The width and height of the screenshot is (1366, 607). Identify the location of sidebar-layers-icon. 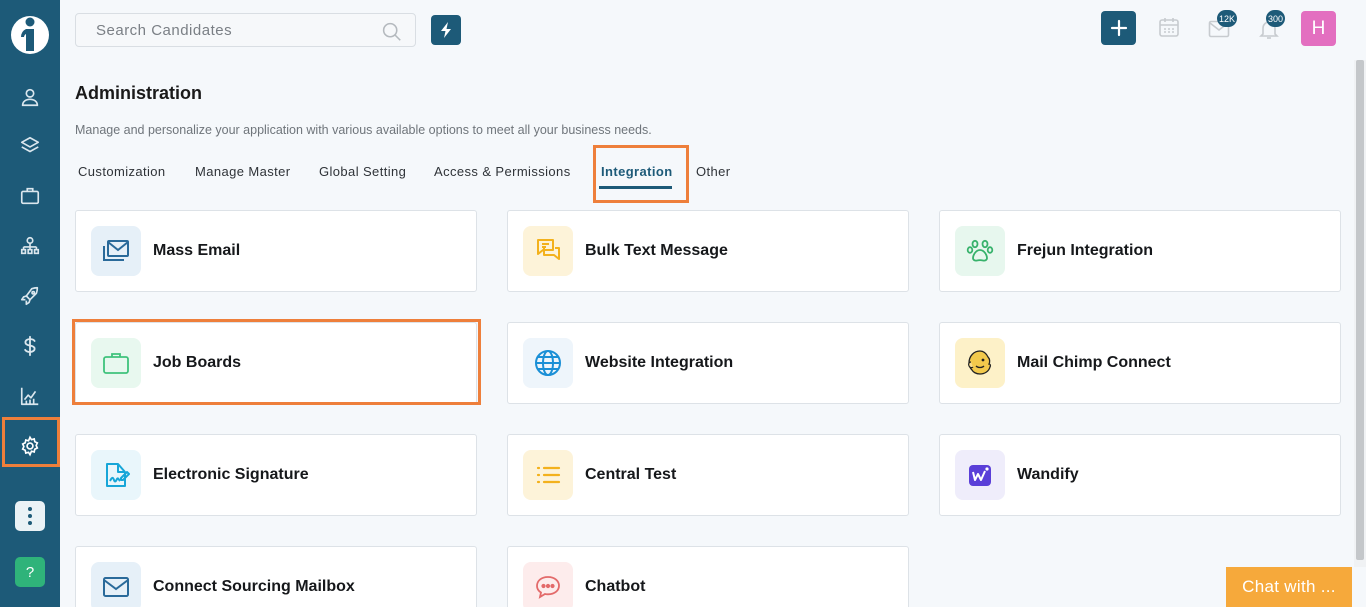
(30, 146).